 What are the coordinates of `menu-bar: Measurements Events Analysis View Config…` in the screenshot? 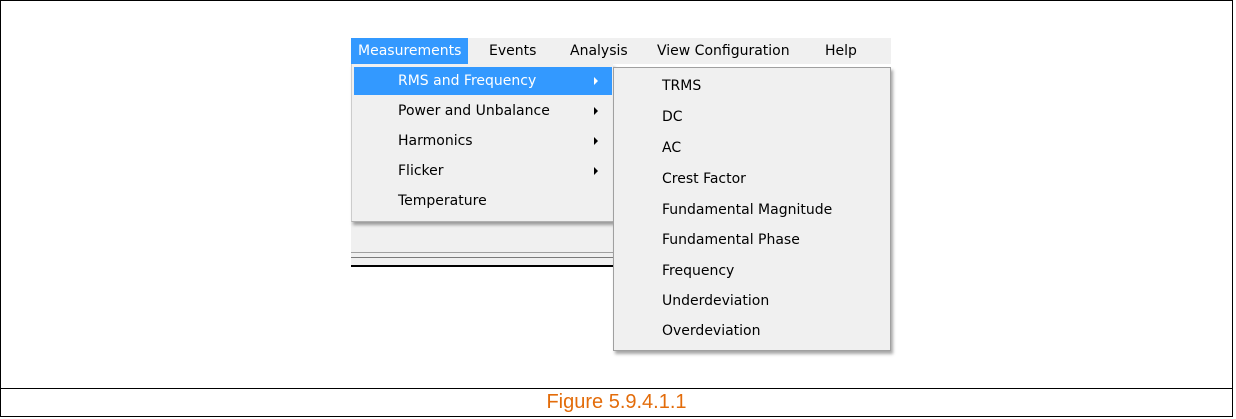 It's located at (621, 51).